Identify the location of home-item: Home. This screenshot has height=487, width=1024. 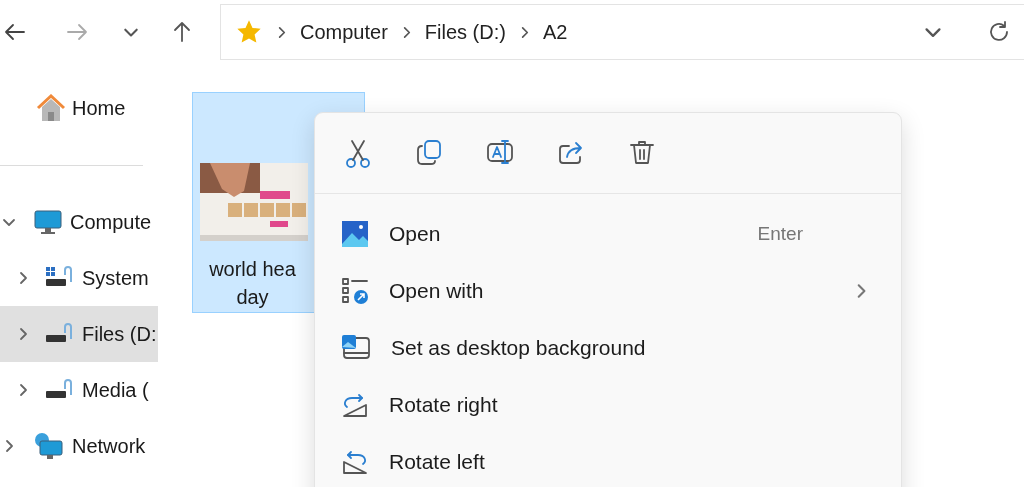
(80, 108).